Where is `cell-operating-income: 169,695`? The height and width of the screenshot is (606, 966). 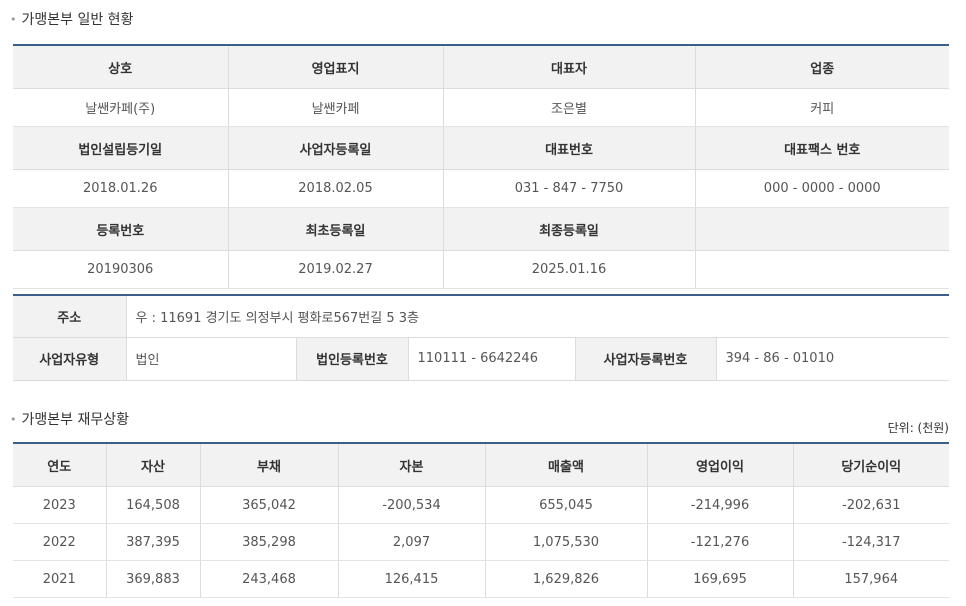
cell-operating-income: 169,695 is located at coordinates (720, 579).